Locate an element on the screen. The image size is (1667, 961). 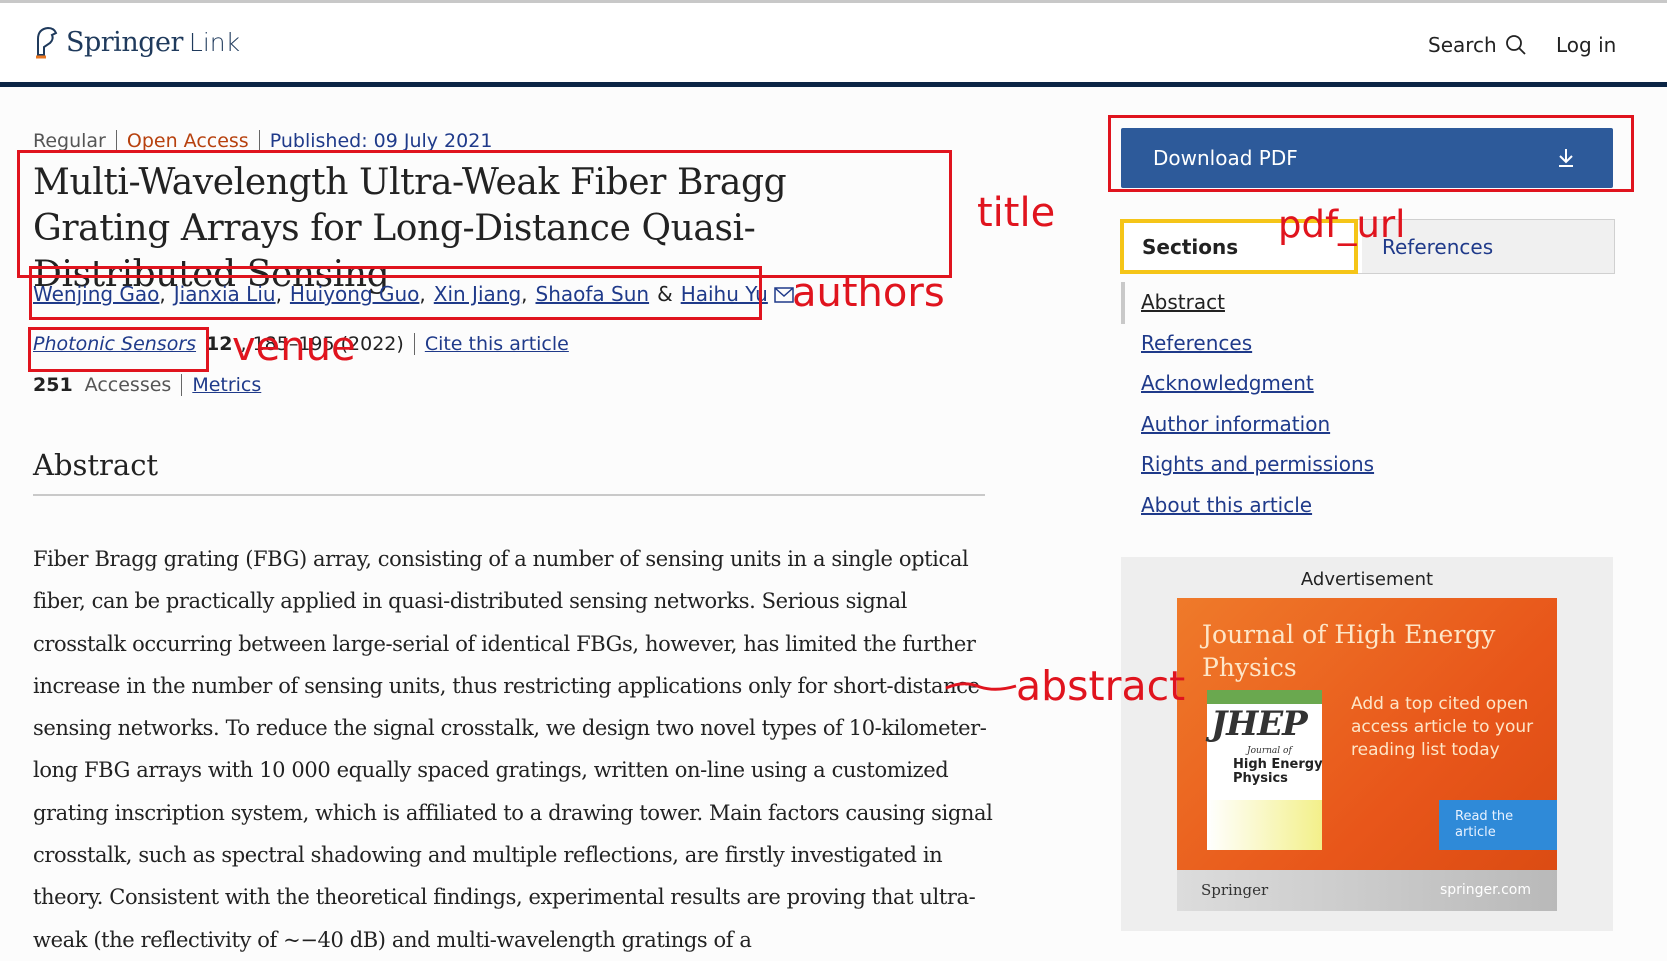
article-type: Regular is located at coordinates (69, 141).